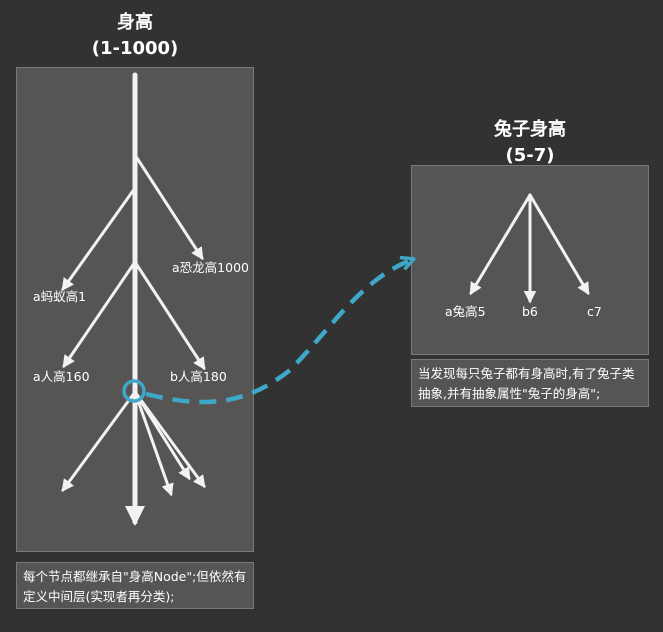 This screenshot has height=632, width=663. I want to click on rabbit-label-b: b6, so click(530, 311).